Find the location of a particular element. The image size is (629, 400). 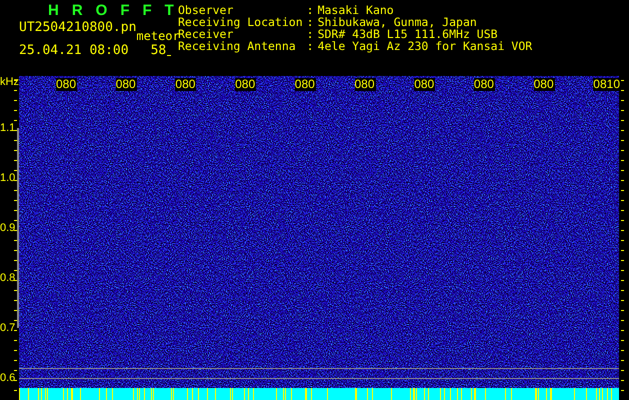

y-tick-label: 0.7 is located at coordinates (8, 328).